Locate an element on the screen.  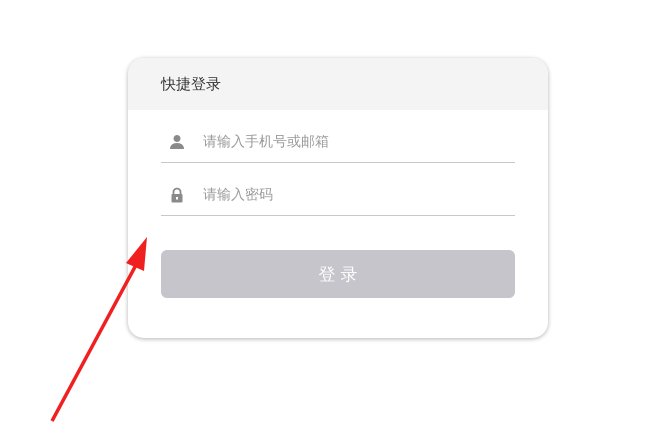
lock-icon is located at coordinates (177, 195).